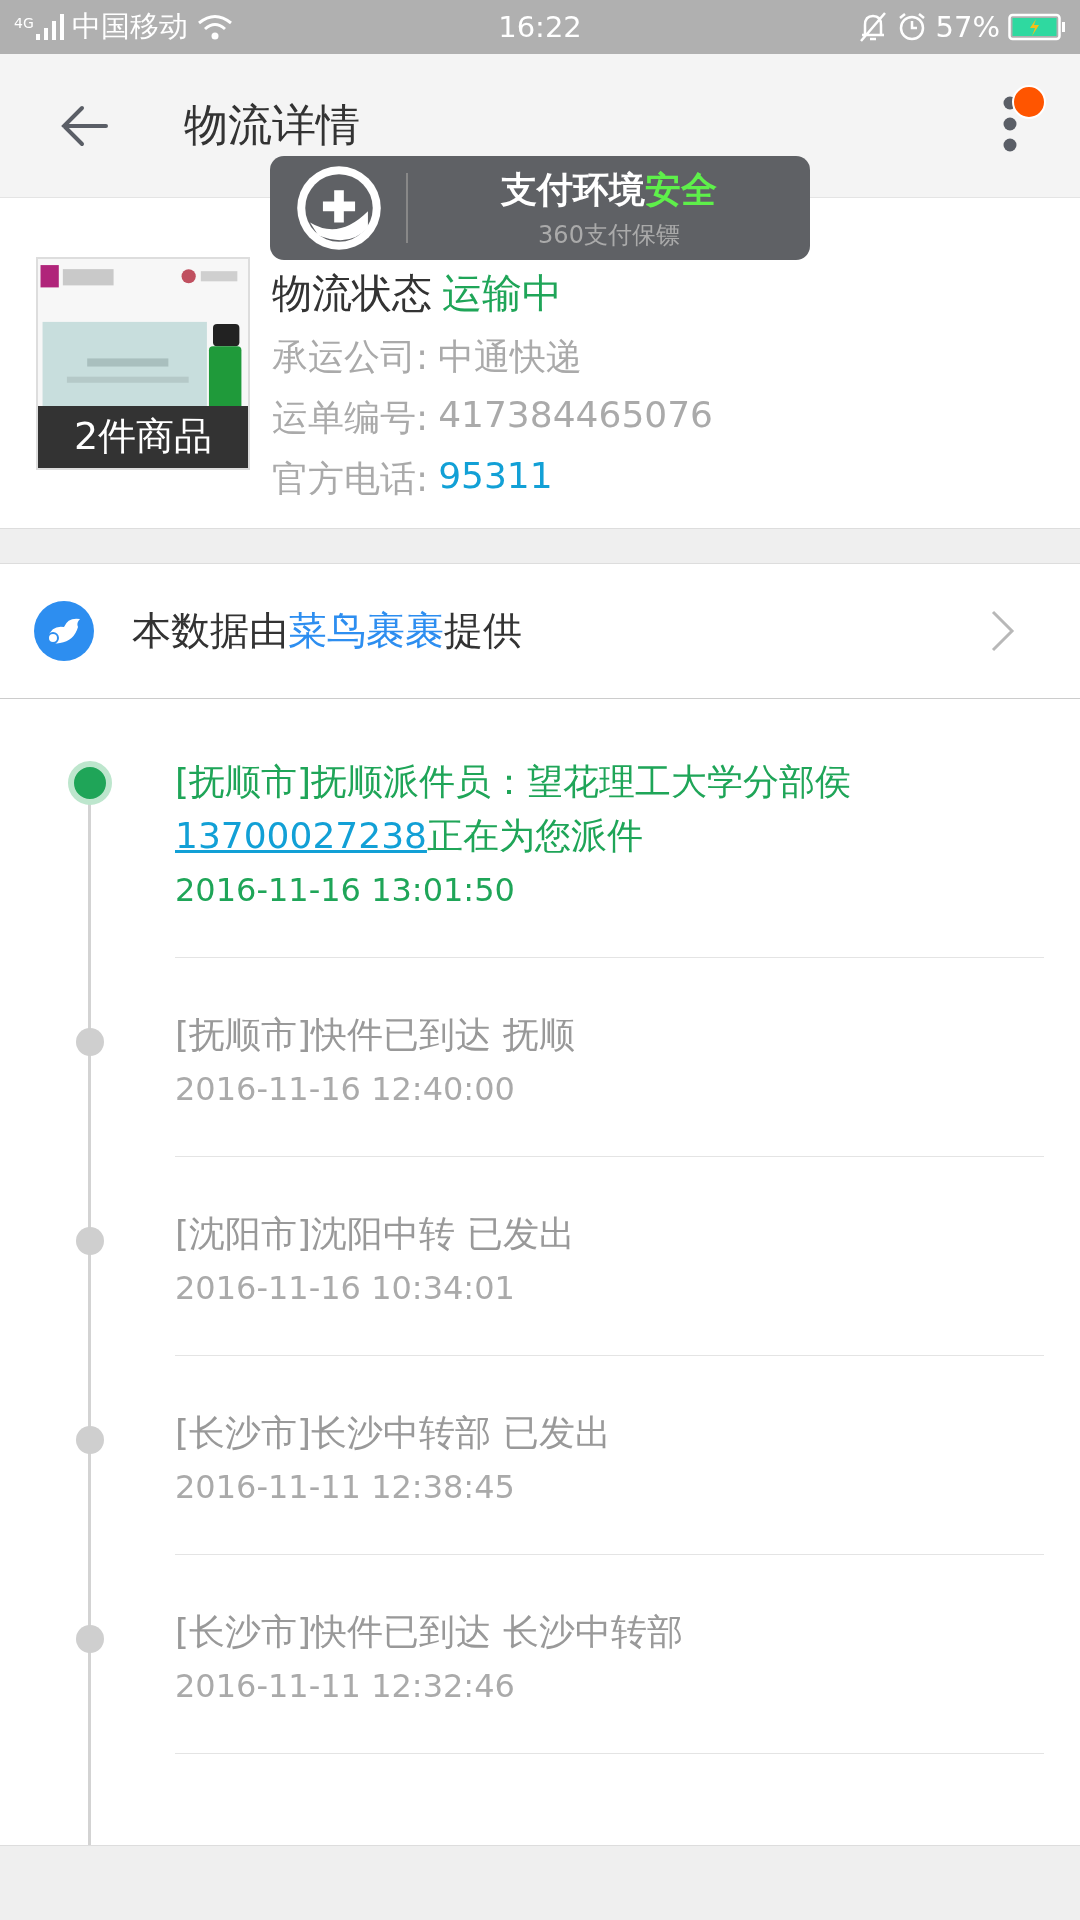 This screenshot has height=1920, width=1080. What do you see at coordinates (345, 1487) in the screenshot?
I see `event-time: 2016-11-11 12:38:45` at bounding box center [345, 1487].